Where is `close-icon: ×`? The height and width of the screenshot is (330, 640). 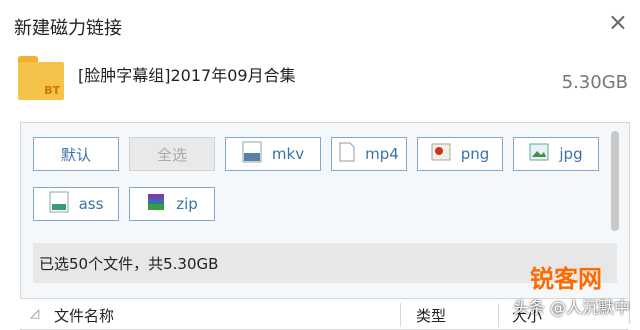 close-icon: × is located at coordinates (618, 22).